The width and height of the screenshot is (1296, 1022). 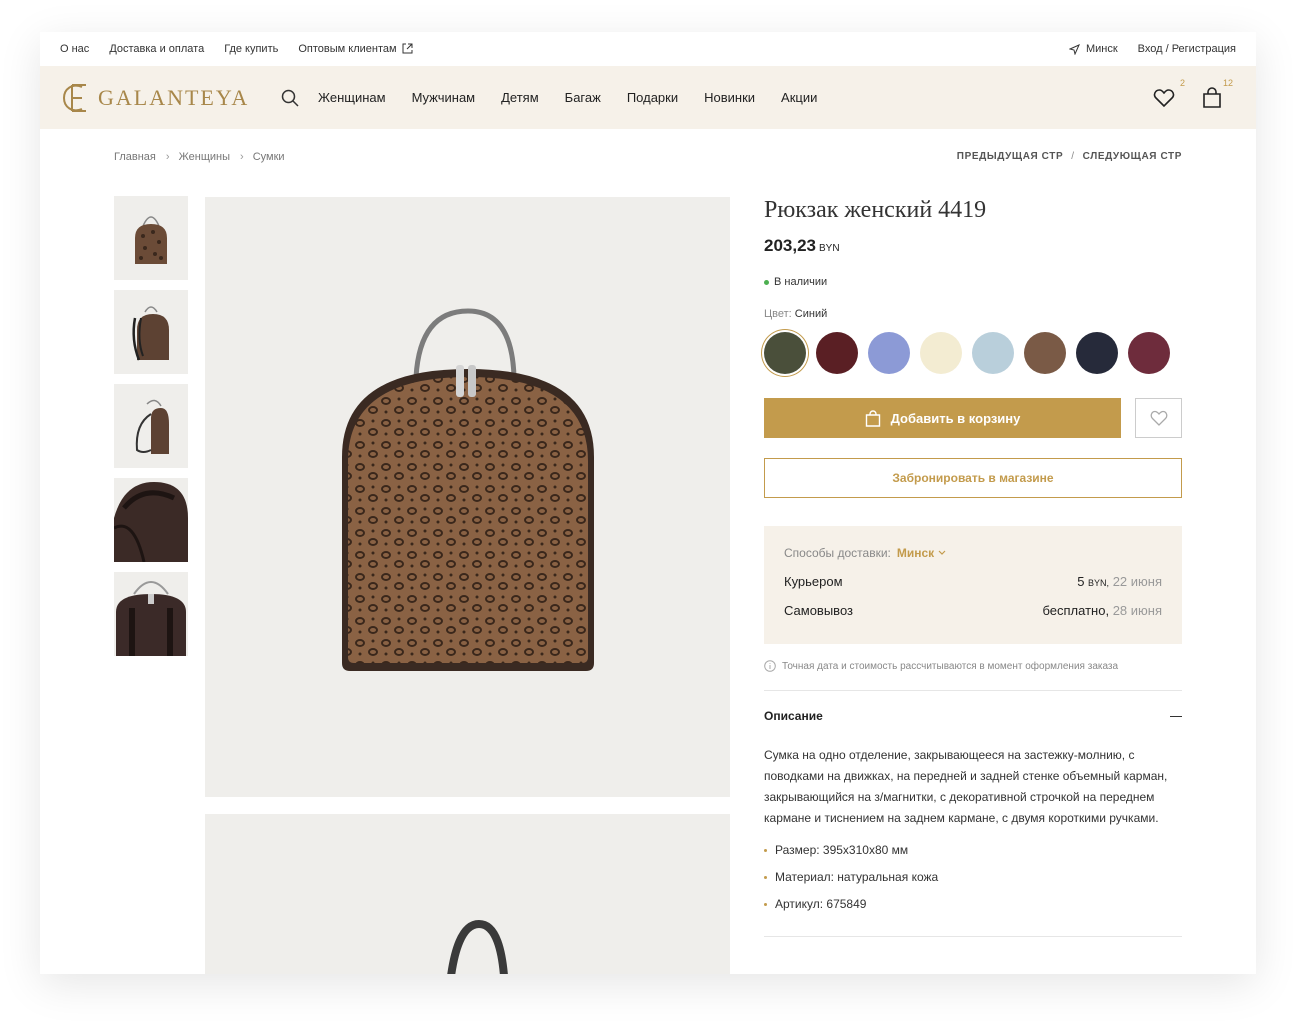 What do you see at coordinates (1137, 581) in the screenshot?
I see `delivery-date: 22 июня` at bounding box center [1137, 581].